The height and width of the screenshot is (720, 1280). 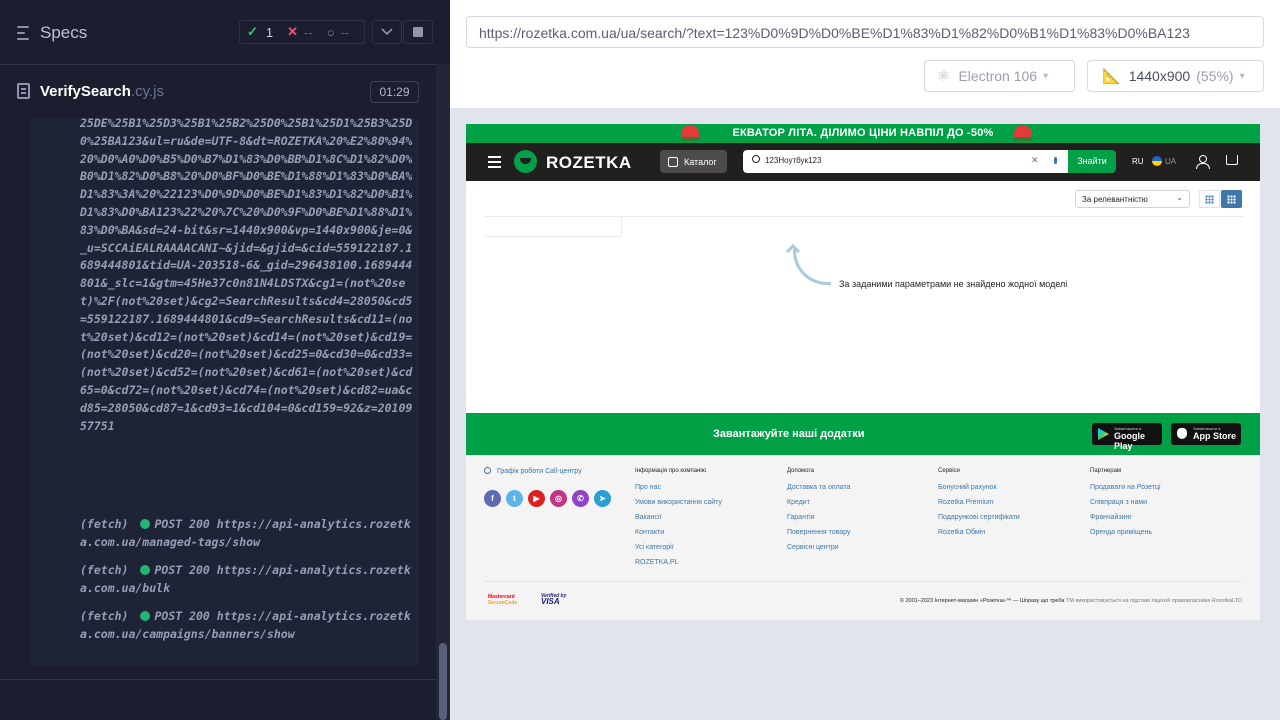 I want to click on sort-value: За релевантністю, so click(x=1115, y=199).